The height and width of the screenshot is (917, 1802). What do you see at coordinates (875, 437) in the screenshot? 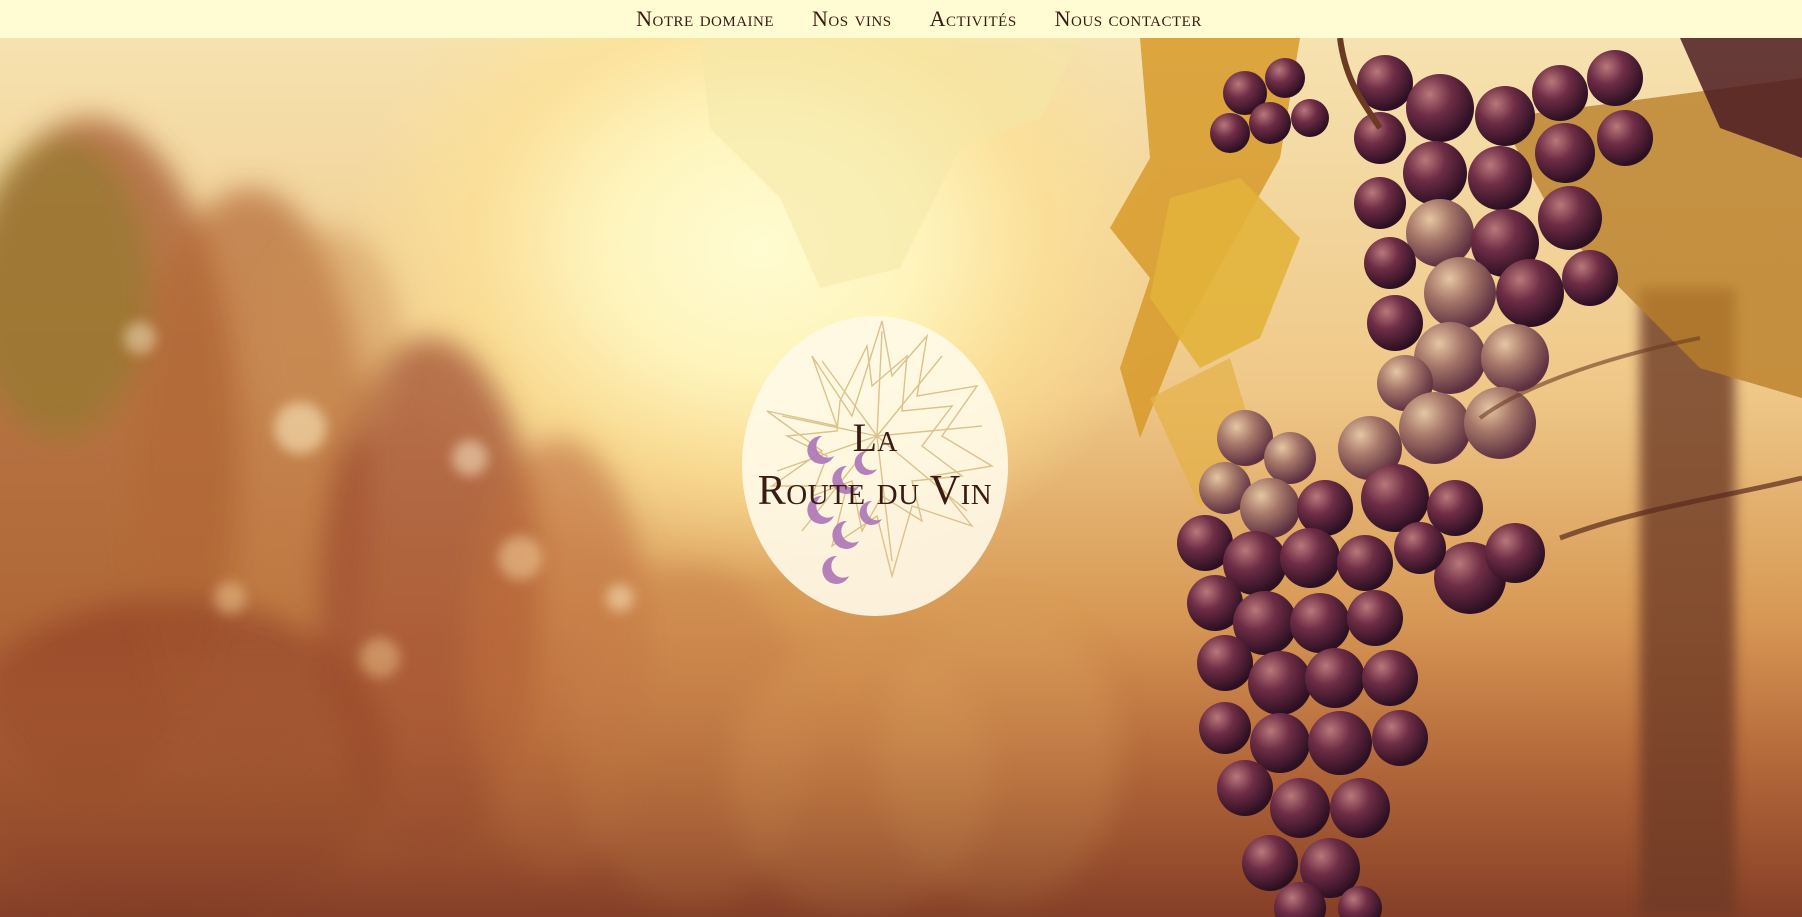
I see `logo-title-line1: La` at bounding box center [875, 437].